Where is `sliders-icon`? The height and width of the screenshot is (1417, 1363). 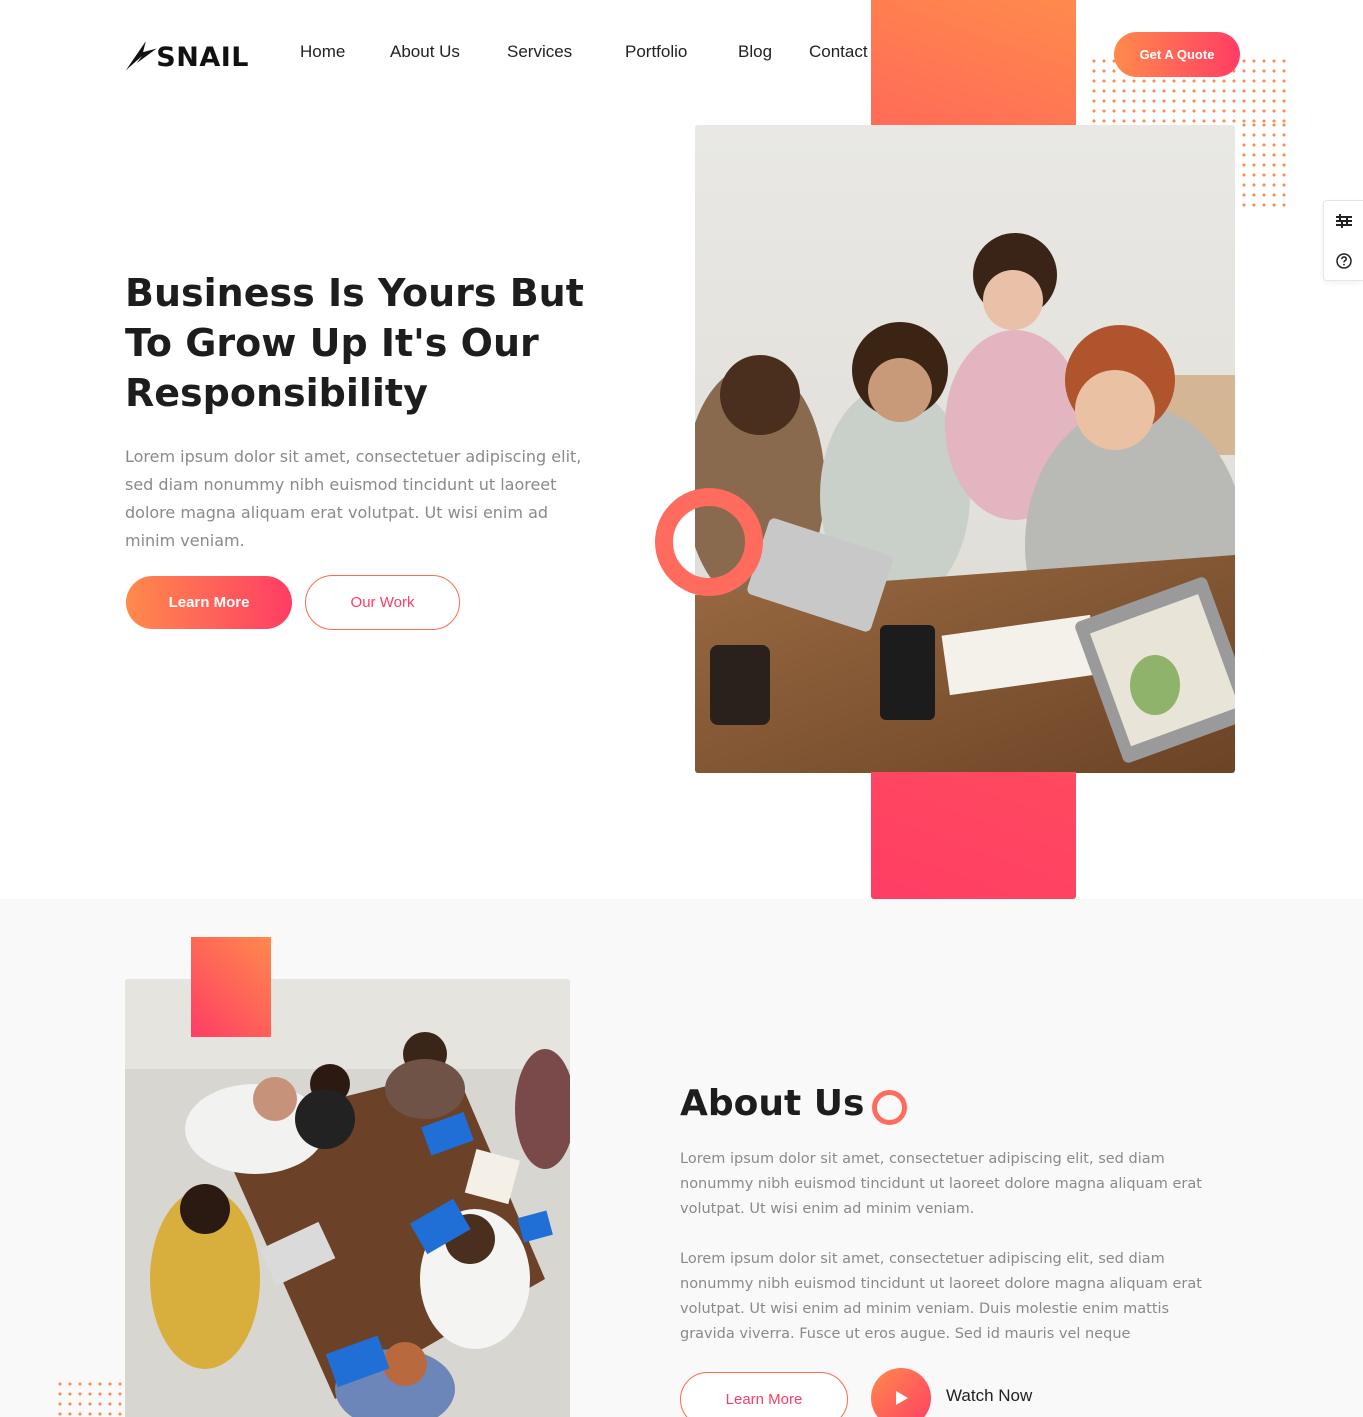 sliders-icon is located at coordinates (1343, 221).